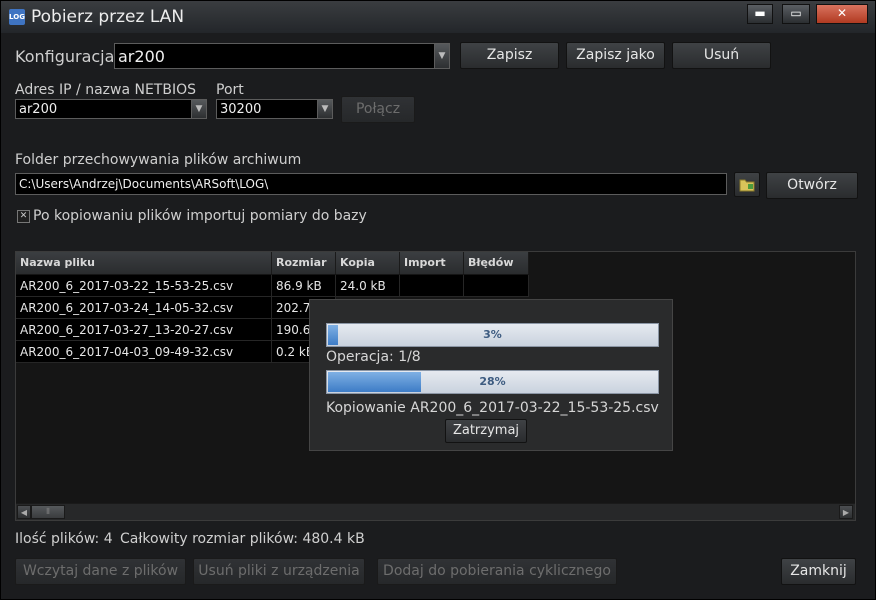  Describe the element at coordinates (371, 184) in the screenshot. I see `folder-path-field: C:\Users\Andrzej\Documents\ARSoft\LOG\` at that location.